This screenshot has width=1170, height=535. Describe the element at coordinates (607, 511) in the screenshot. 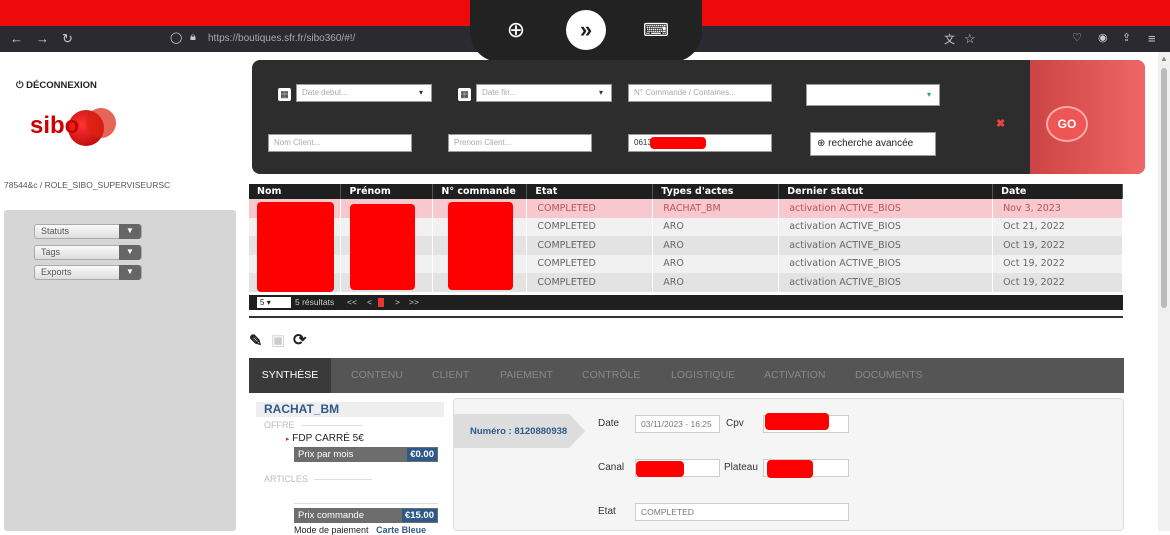

I see `etat-label: Etat` at that location.